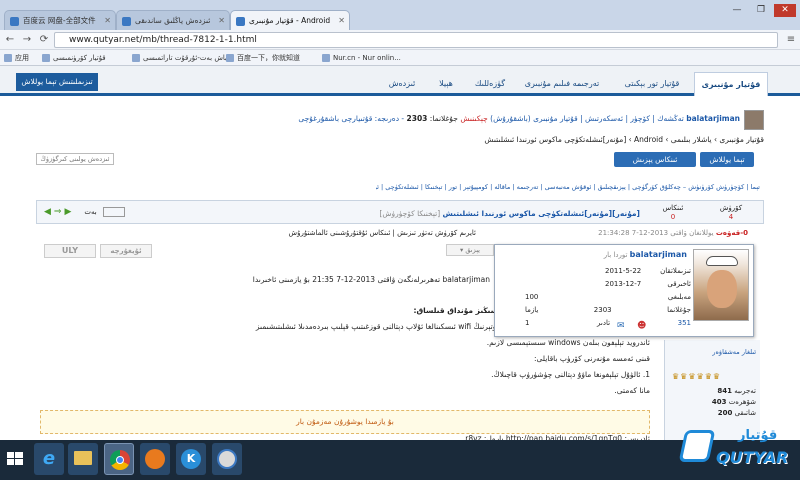 The height and width of the screenshot is (480, 800). I want to click on minimize-button: —, so click(737, 10).